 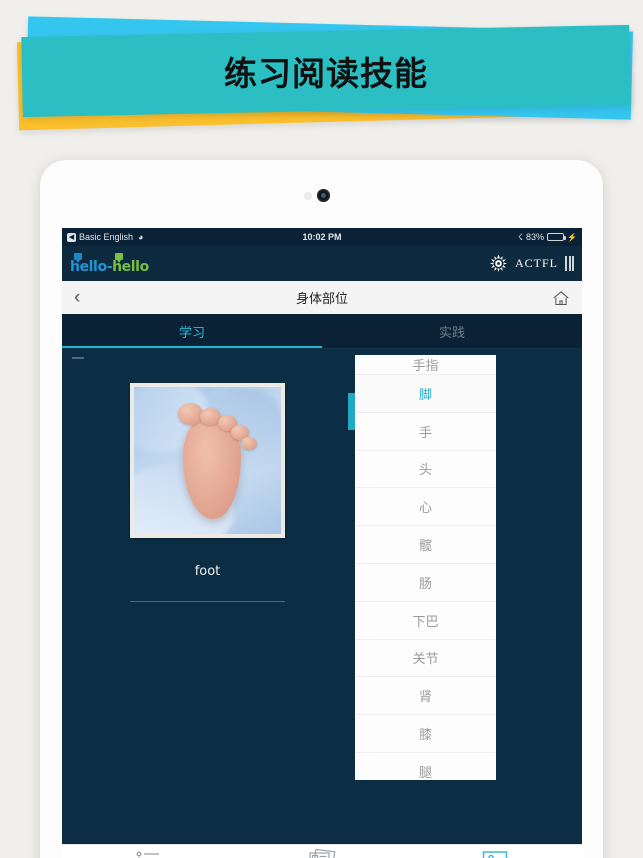 I want to click on tab-study-label: 学习, so click(x=191, y=333).